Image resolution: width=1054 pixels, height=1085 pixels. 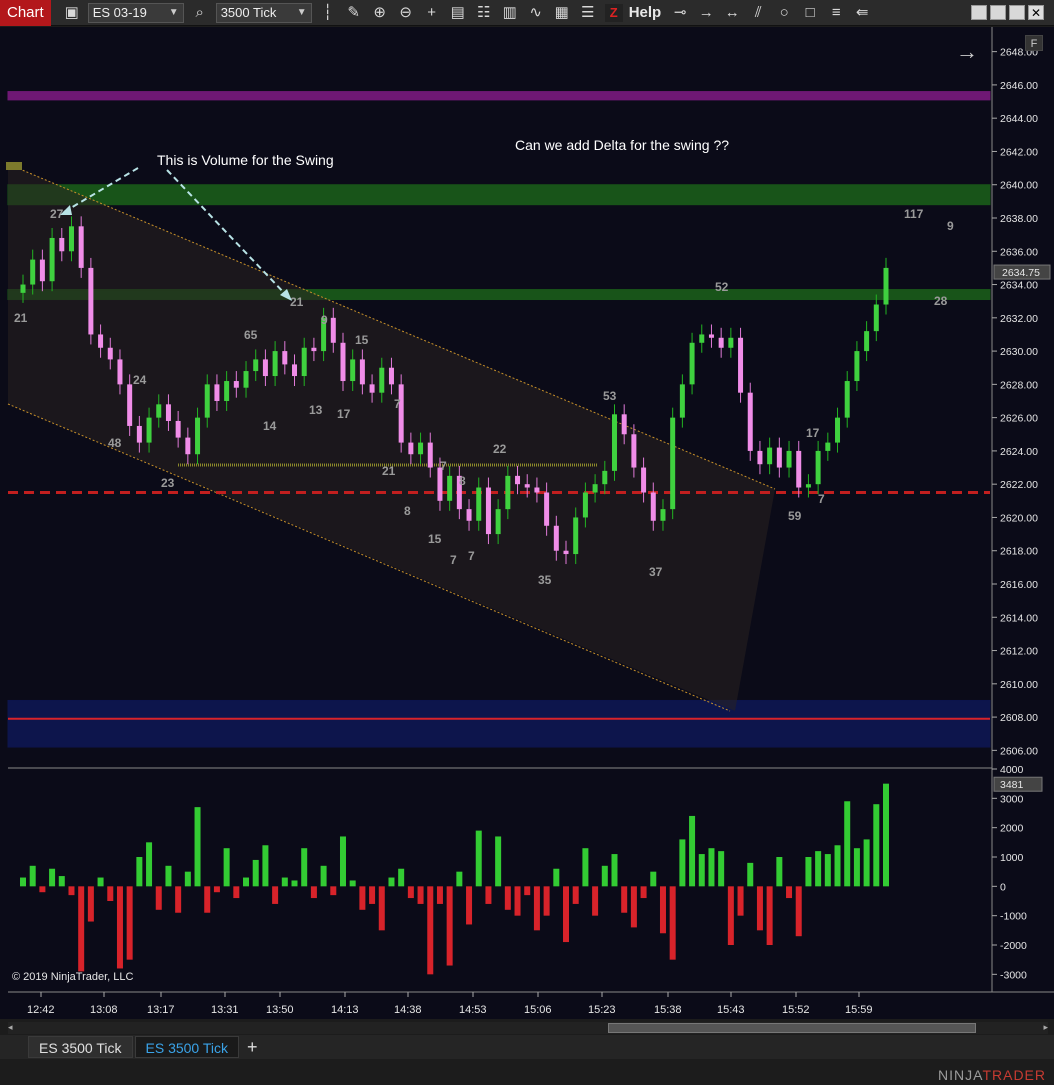 I want to click on tab-es-3500-tick: ES 3500 Tick, so click(x=80, y=1047).